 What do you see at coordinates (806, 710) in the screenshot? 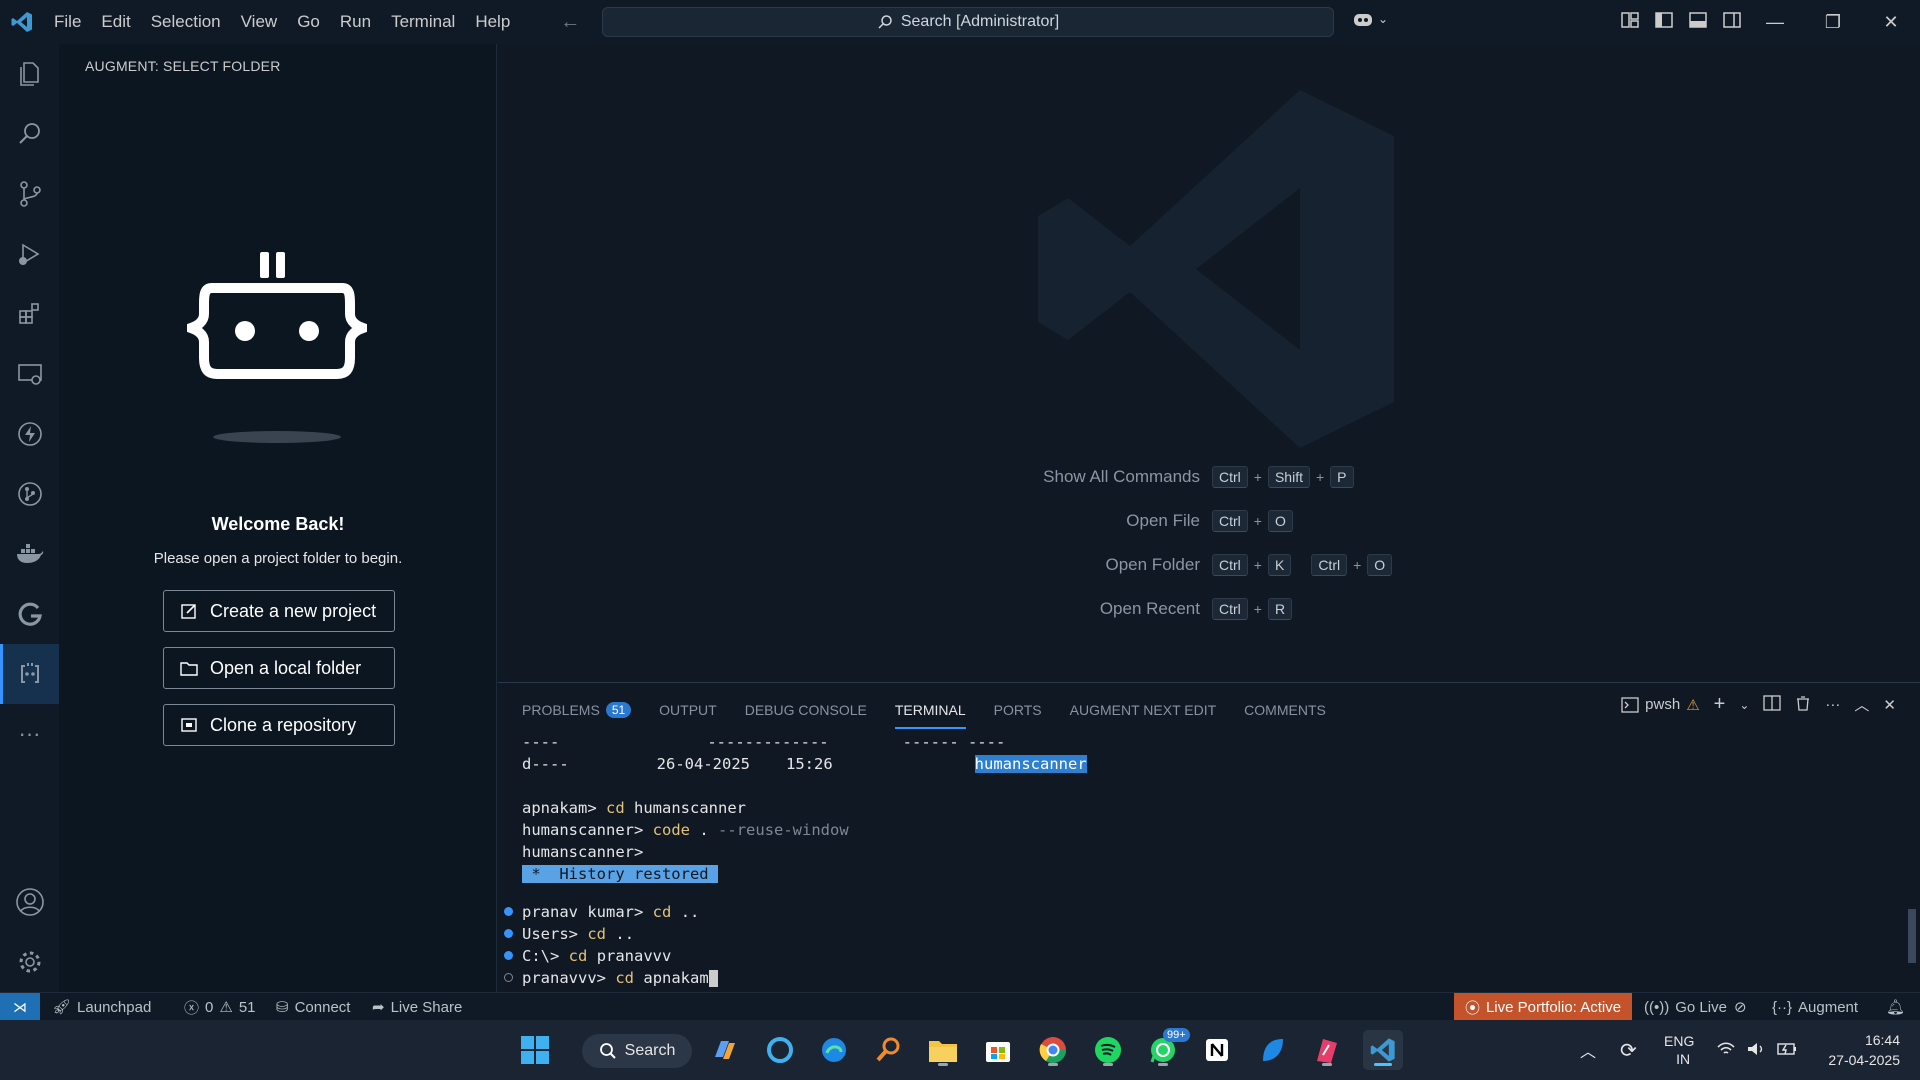
I see `tab-debug-console: DEBUG CONSOLE` at bounding box center [806, 710].